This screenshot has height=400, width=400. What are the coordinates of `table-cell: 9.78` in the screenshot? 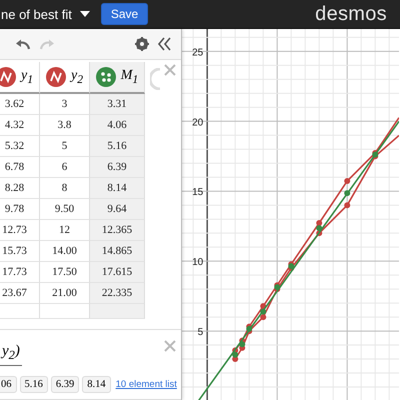 It's located at (20, 209).